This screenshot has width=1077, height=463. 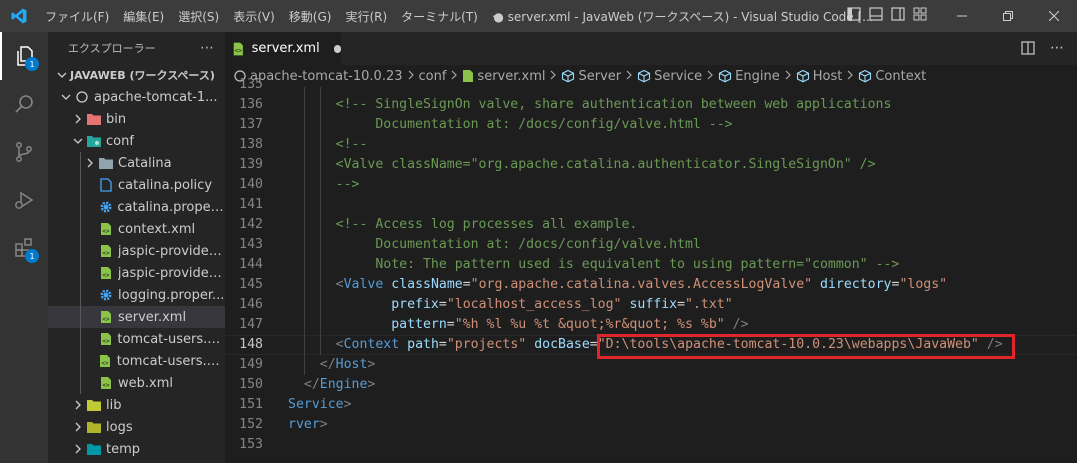 I want to click on line-number: 138, so click(x=251, y=144).